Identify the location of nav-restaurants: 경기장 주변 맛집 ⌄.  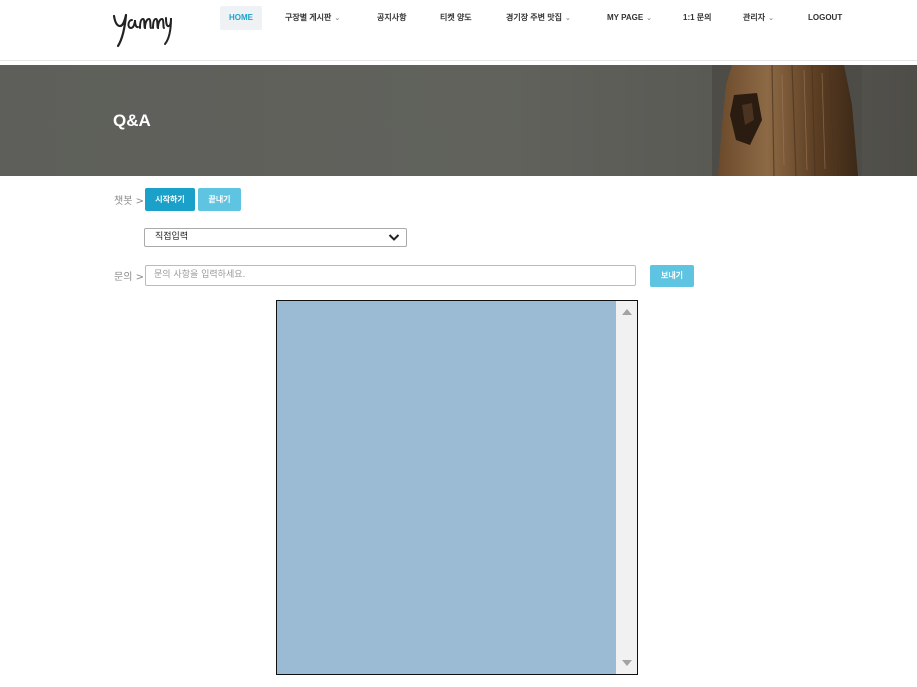
(538, 18).